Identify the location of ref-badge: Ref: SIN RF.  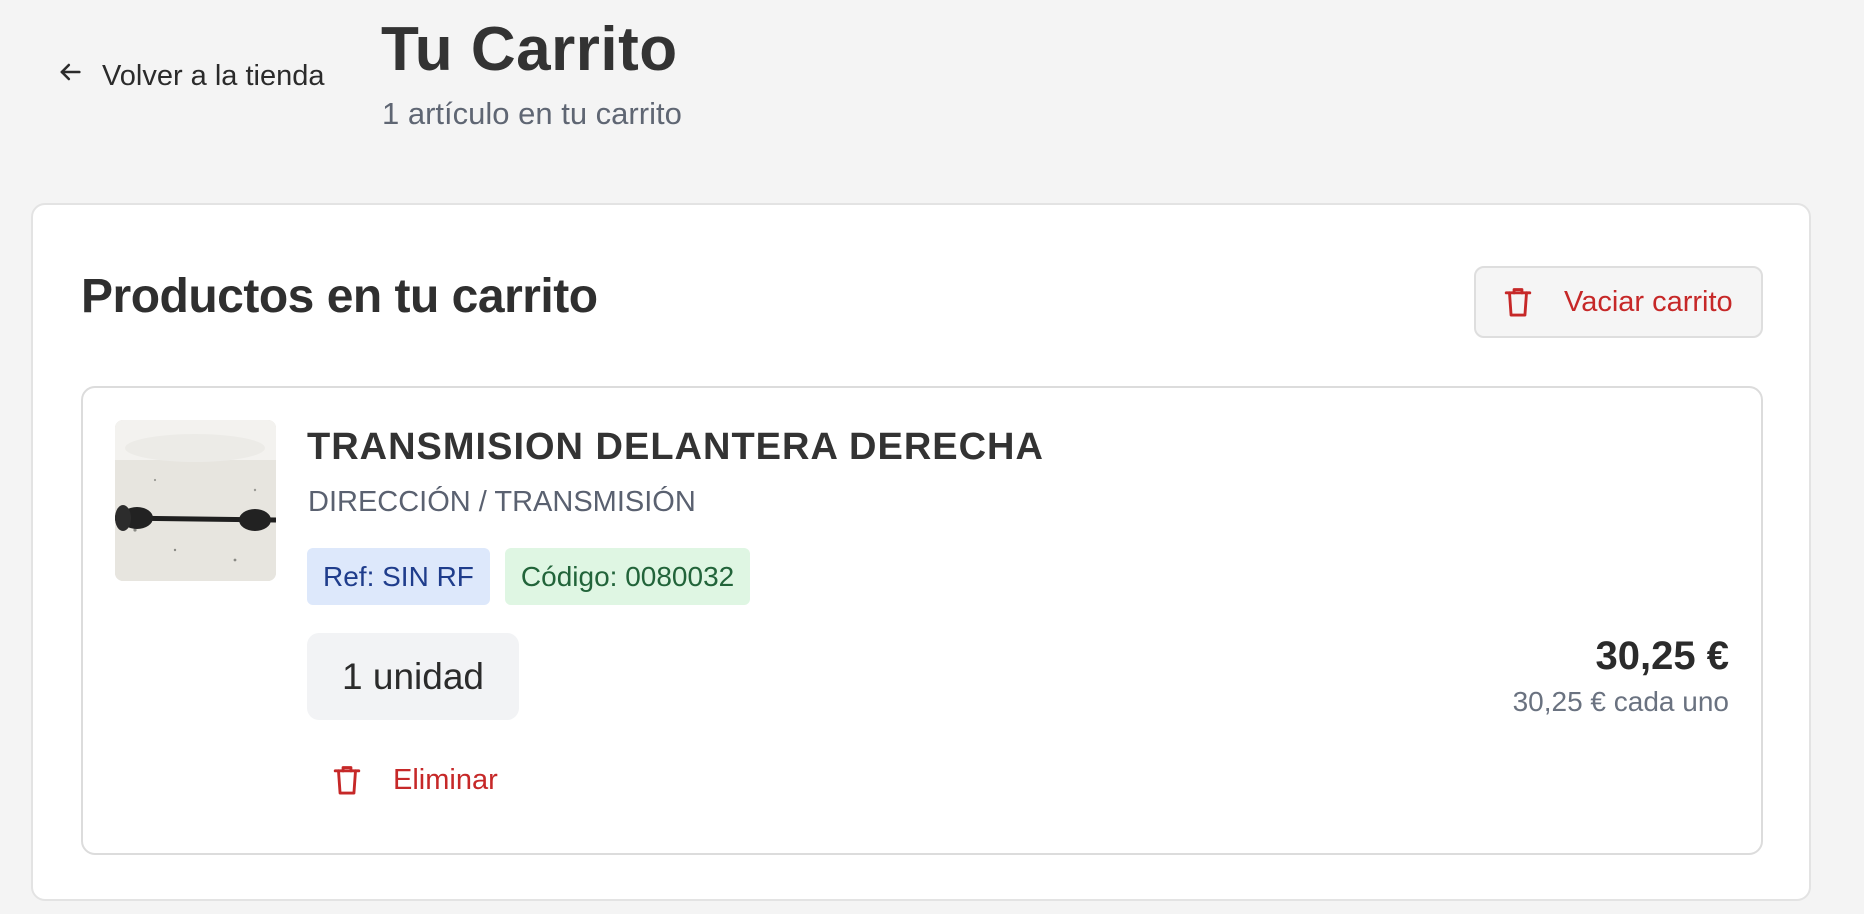
(398, 576).